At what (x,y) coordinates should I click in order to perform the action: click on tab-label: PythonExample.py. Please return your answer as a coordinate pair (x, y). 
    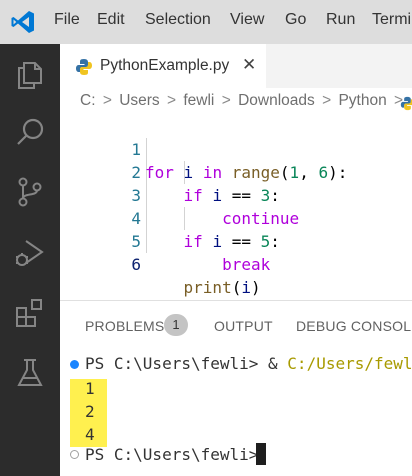
    Looking at the image, I should click on (165, 65).